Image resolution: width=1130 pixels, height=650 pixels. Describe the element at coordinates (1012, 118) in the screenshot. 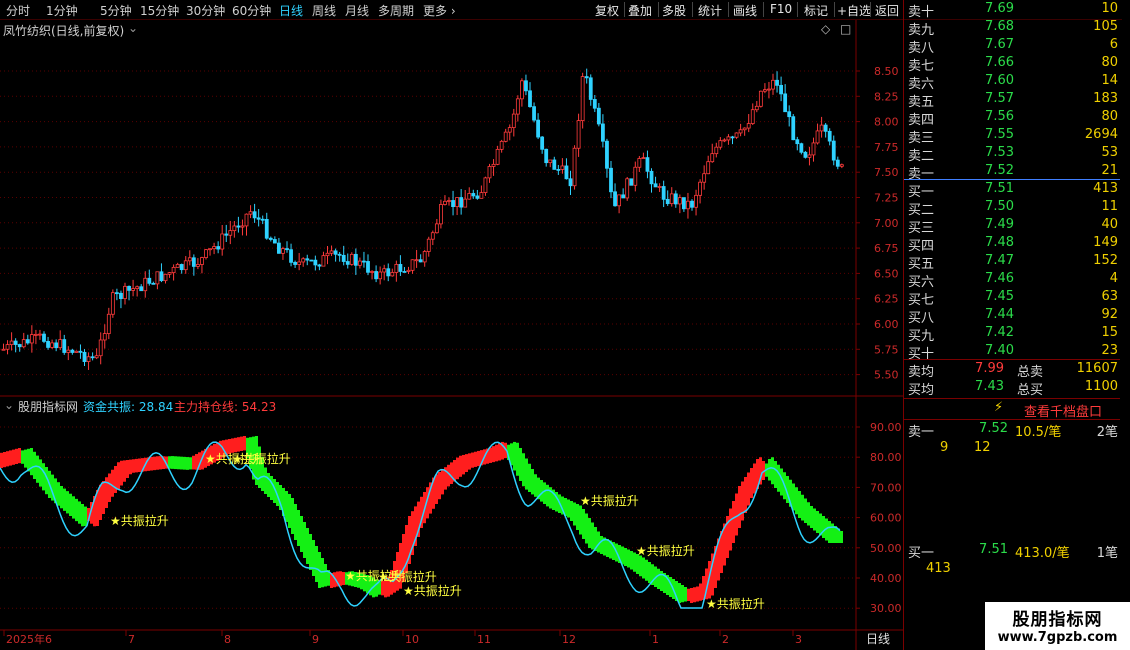

I see `sell-level-row: 卖四 7.56 80` at that location.